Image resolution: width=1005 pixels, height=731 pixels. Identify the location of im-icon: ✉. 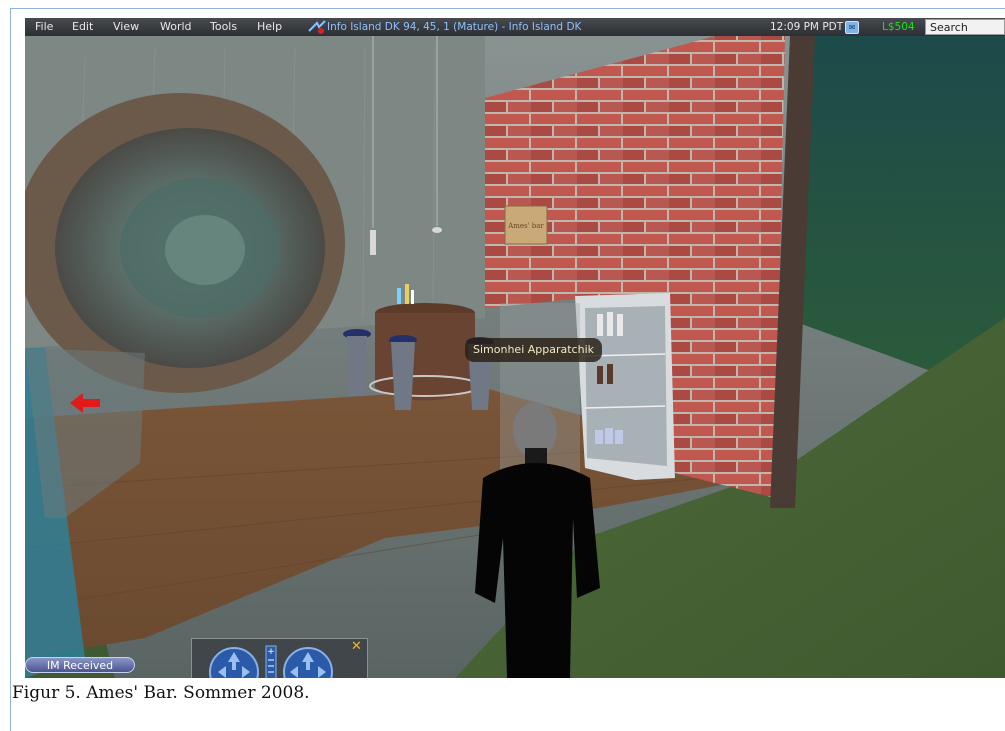
(852, 27).